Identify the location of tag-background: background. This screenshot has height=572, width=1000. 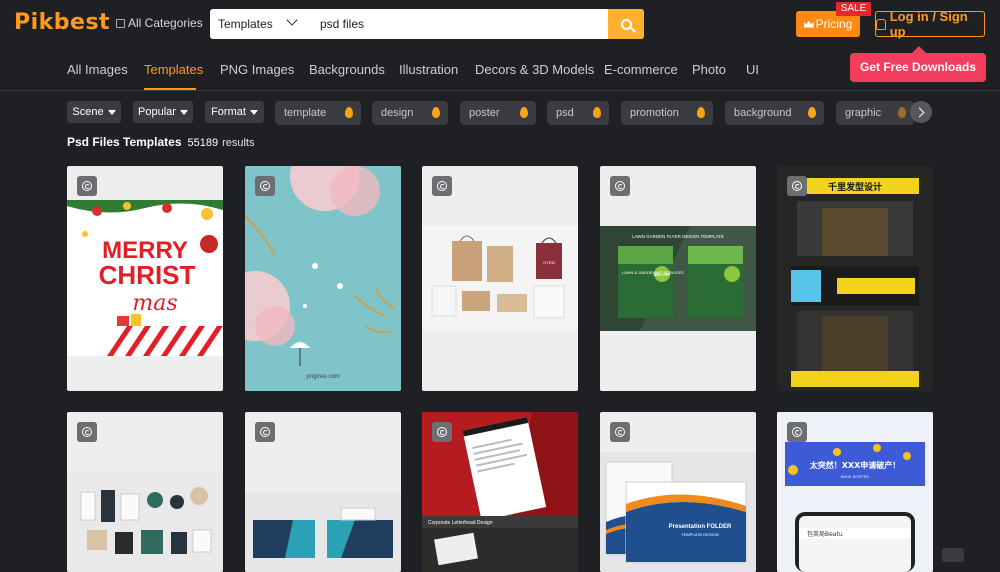
(774, 113).